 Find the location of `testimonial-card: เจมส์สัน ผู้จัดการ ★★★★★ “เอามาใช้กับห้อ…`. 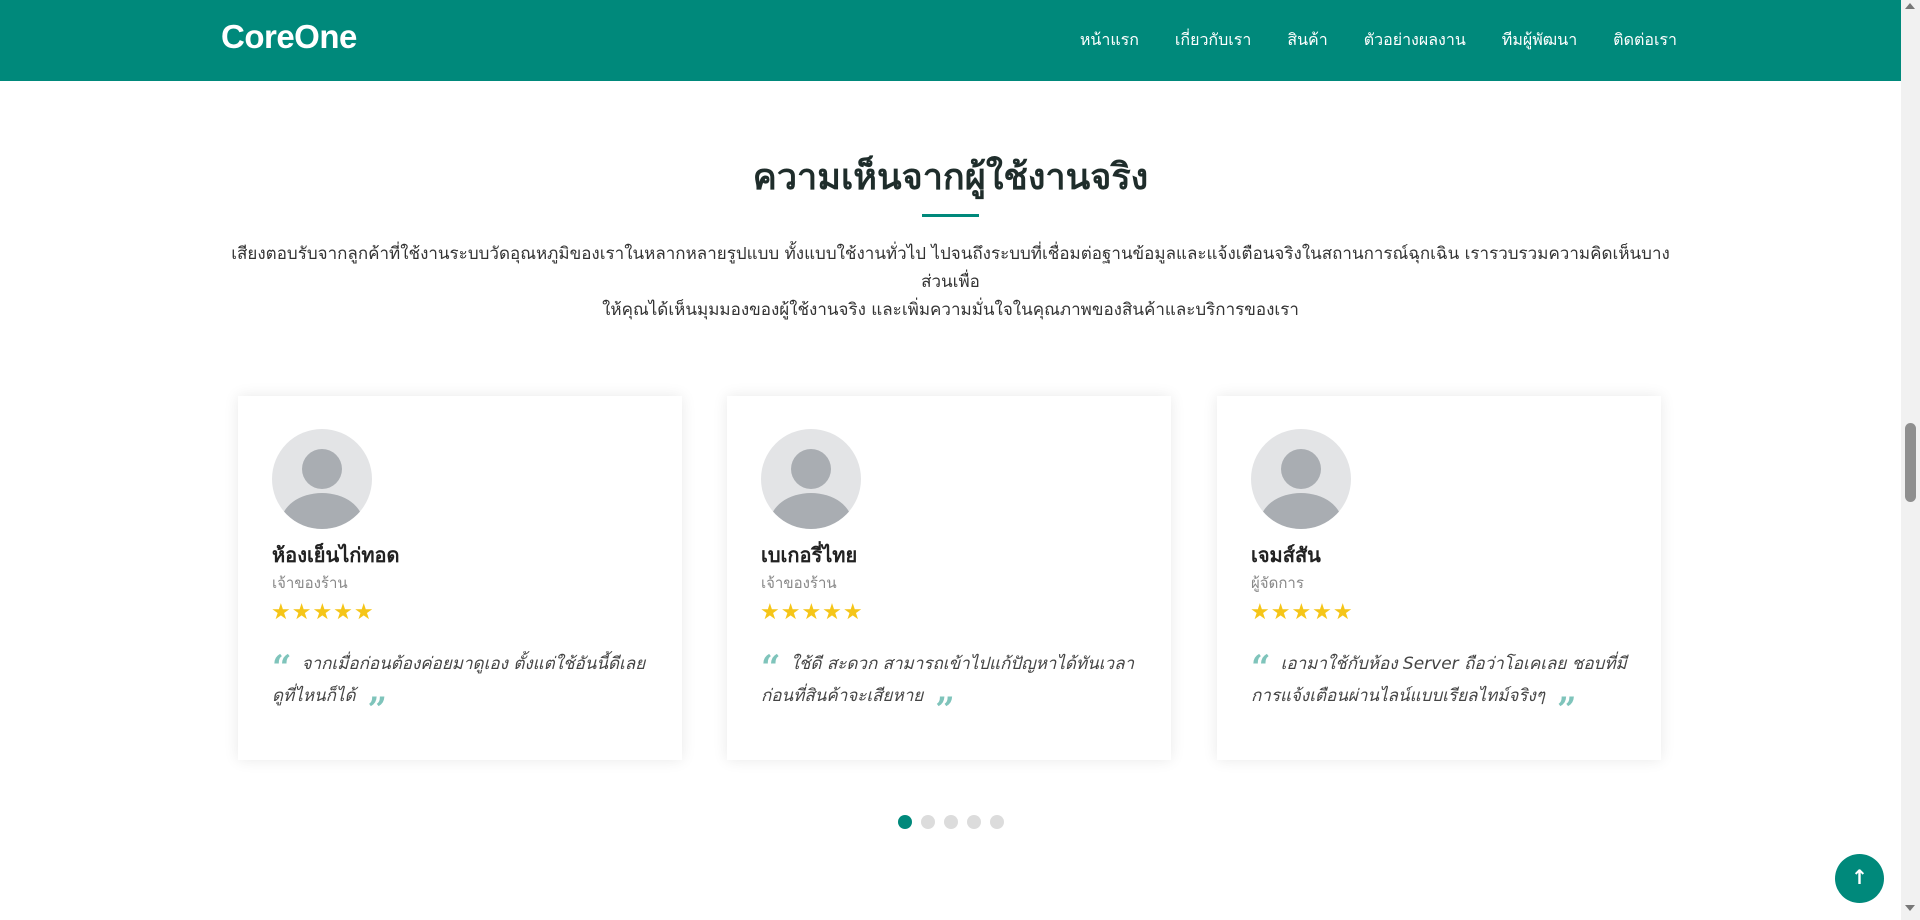

testimonial-card: เจมส์สัน ผู้จัดการ ★★★★★ “เอามาใช้กับห้อ… is located at coordinates (1439, 578).